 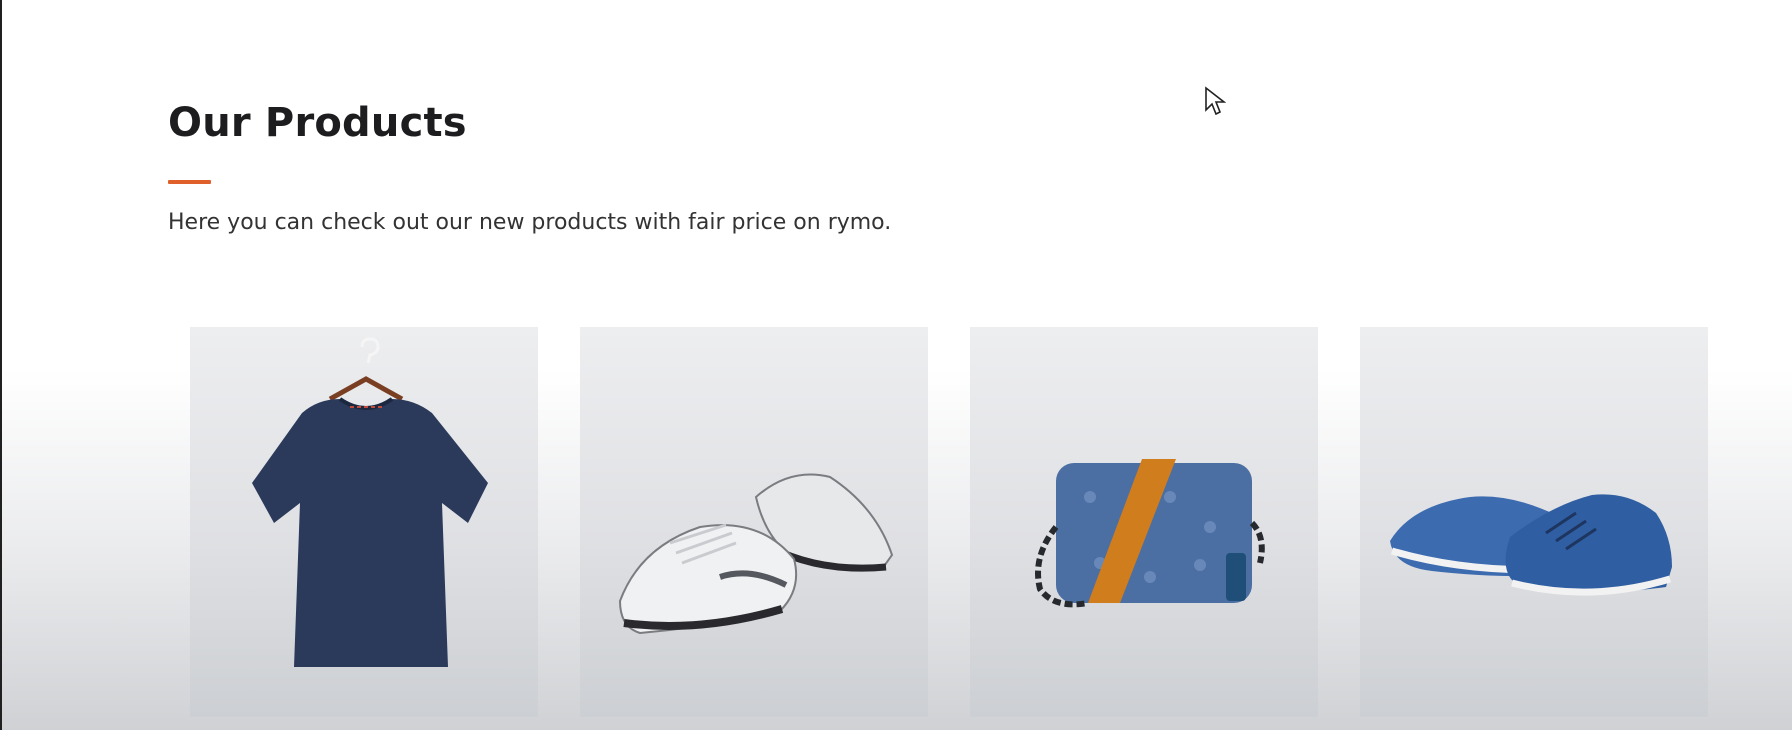 I want to click on product-card-crossbody-bag, so click(x=1144, y=522).